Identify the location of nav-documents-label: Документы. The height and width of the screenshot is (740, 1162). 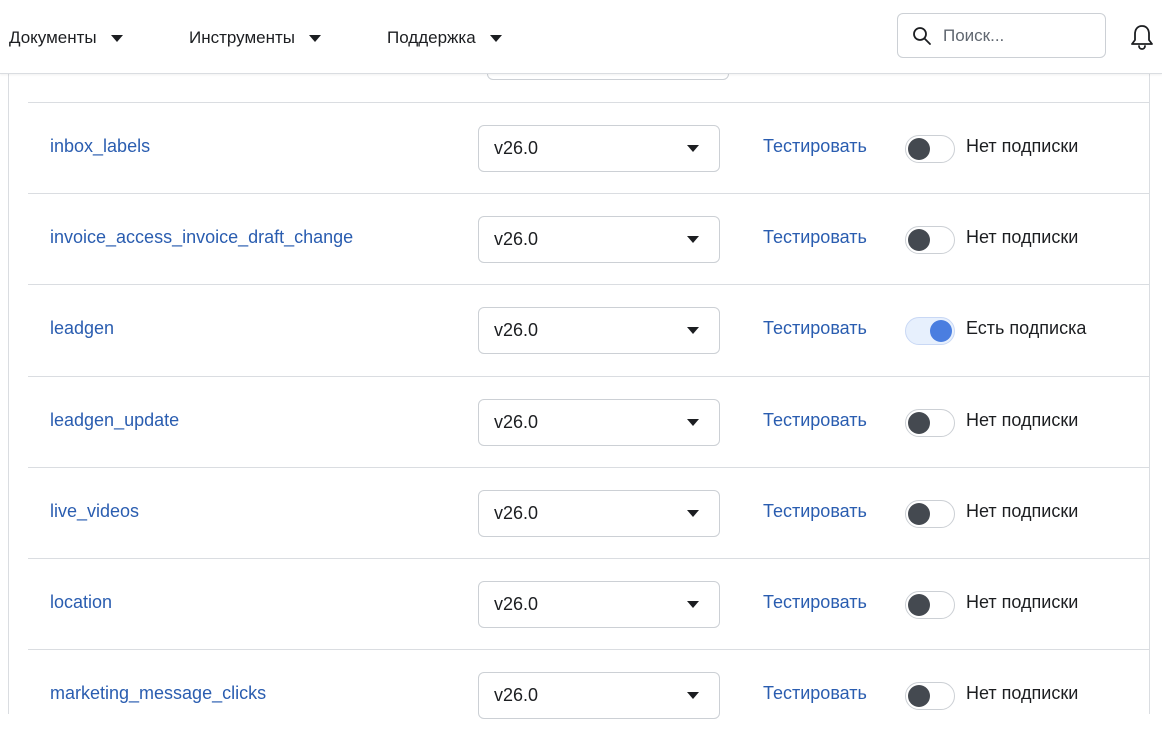
(53, 37).